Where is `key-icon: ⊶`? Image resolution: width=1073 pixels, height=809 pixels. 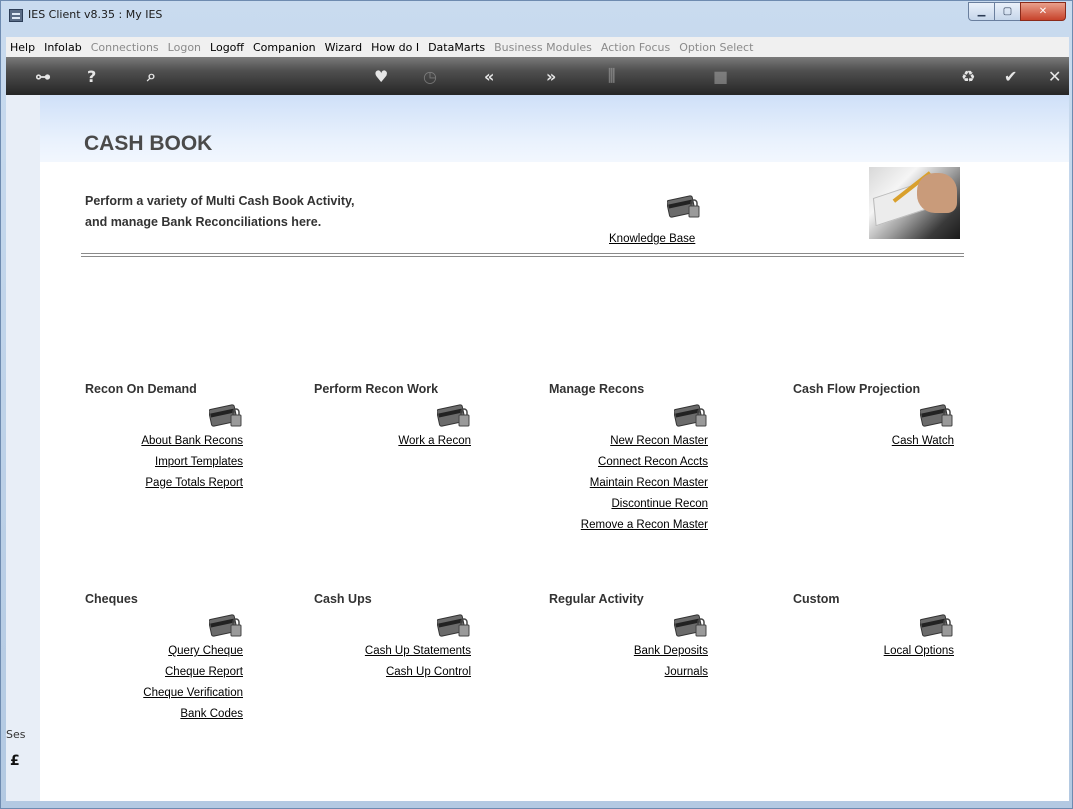 key-icon: ⊶ is located at coordinates (43, 76).